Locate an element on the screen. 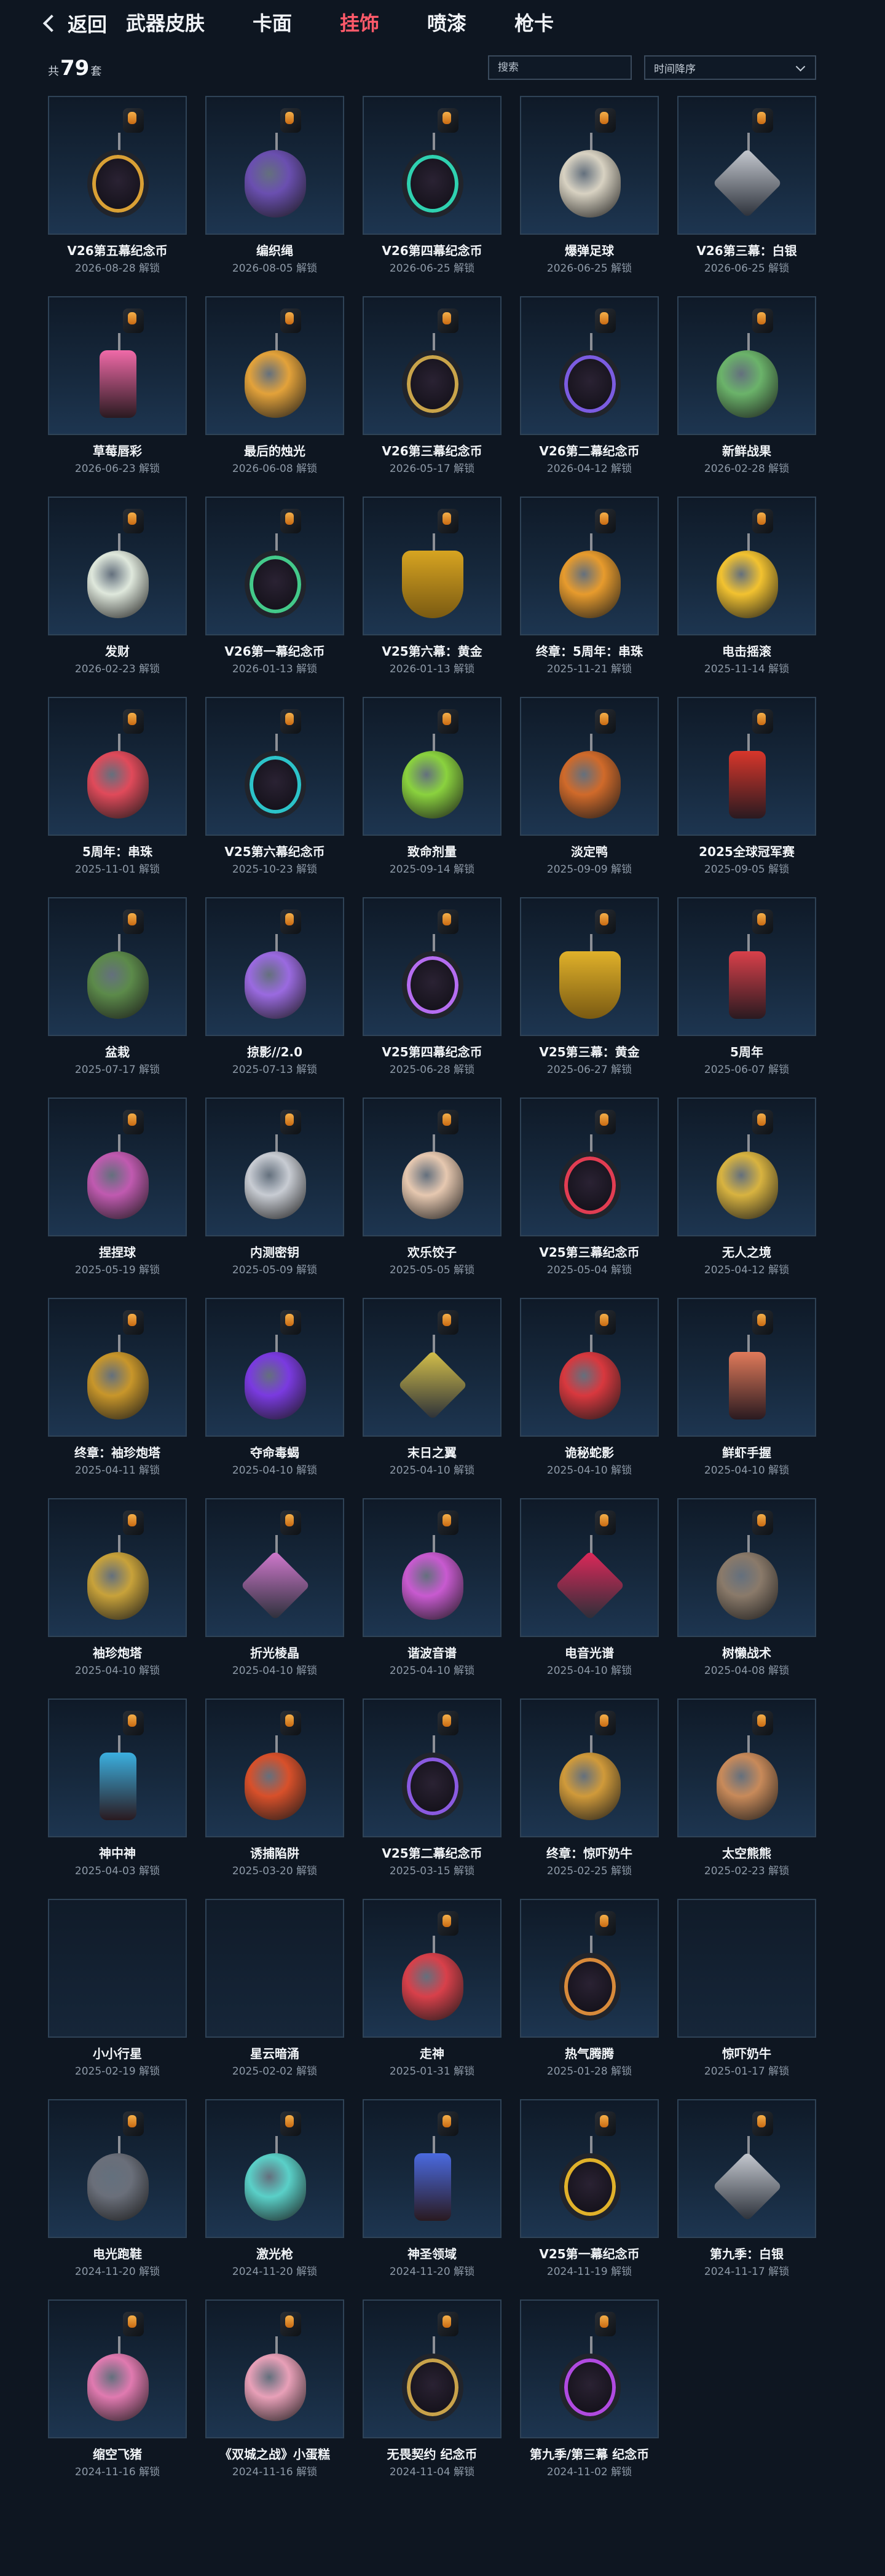  charm-item: 缩空飞猪 2024-11-16 解锁 is located at coordinates (118, 2391).